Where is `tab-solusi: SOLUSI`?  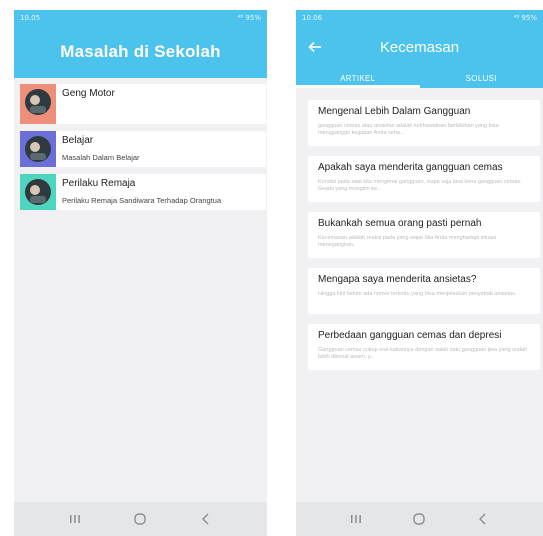
tab-solusi: SOLUSI is located at coordinates (481, 78).